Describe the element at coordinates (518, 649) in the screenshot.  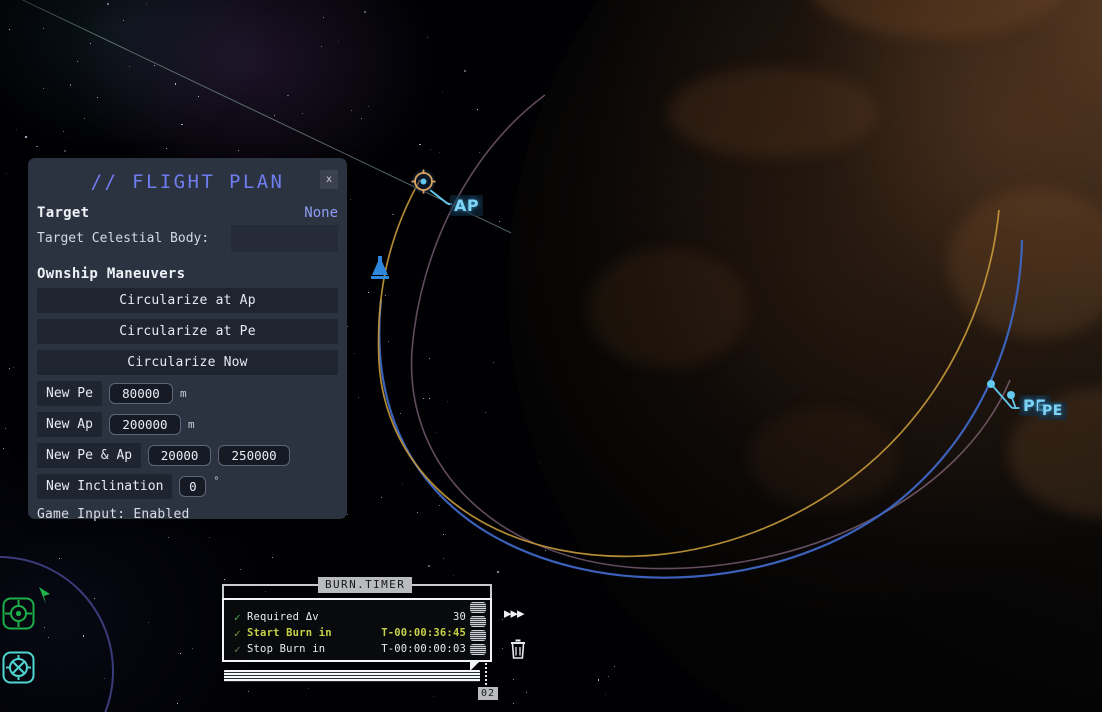
I see `delete-icon` at that location.